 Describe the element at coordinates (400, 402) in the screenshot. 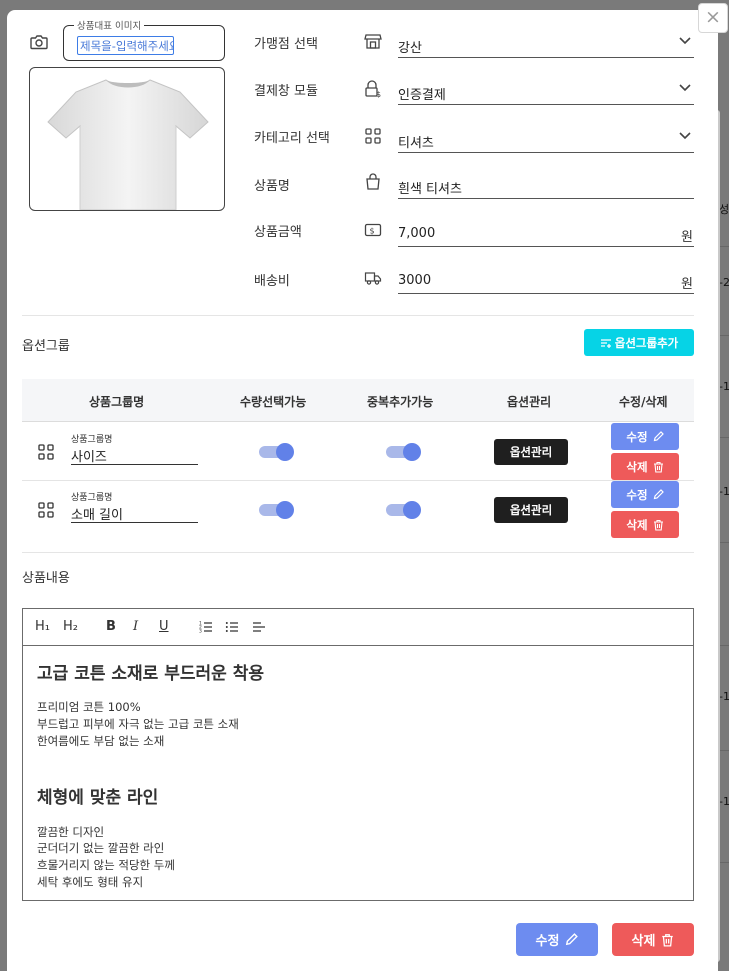

I see `header-dup-addable: 중복추가가능` at that location.